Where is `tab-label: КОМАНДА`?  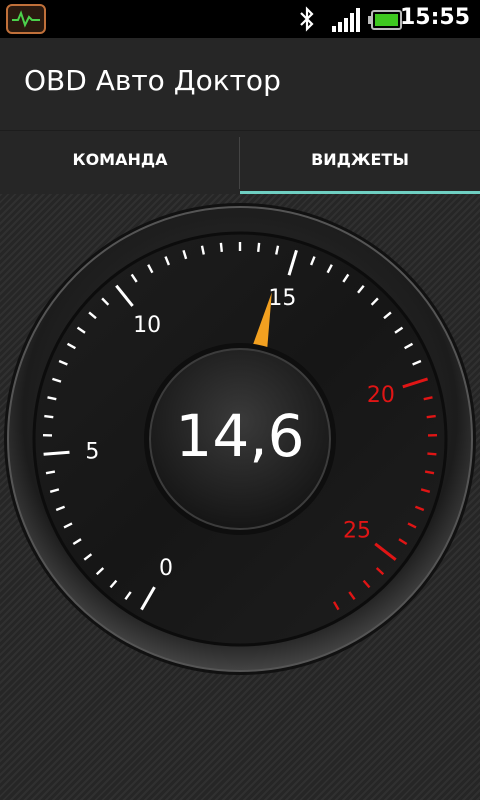
tab-label: КОМАНДА is located at coordinates (120, 159).